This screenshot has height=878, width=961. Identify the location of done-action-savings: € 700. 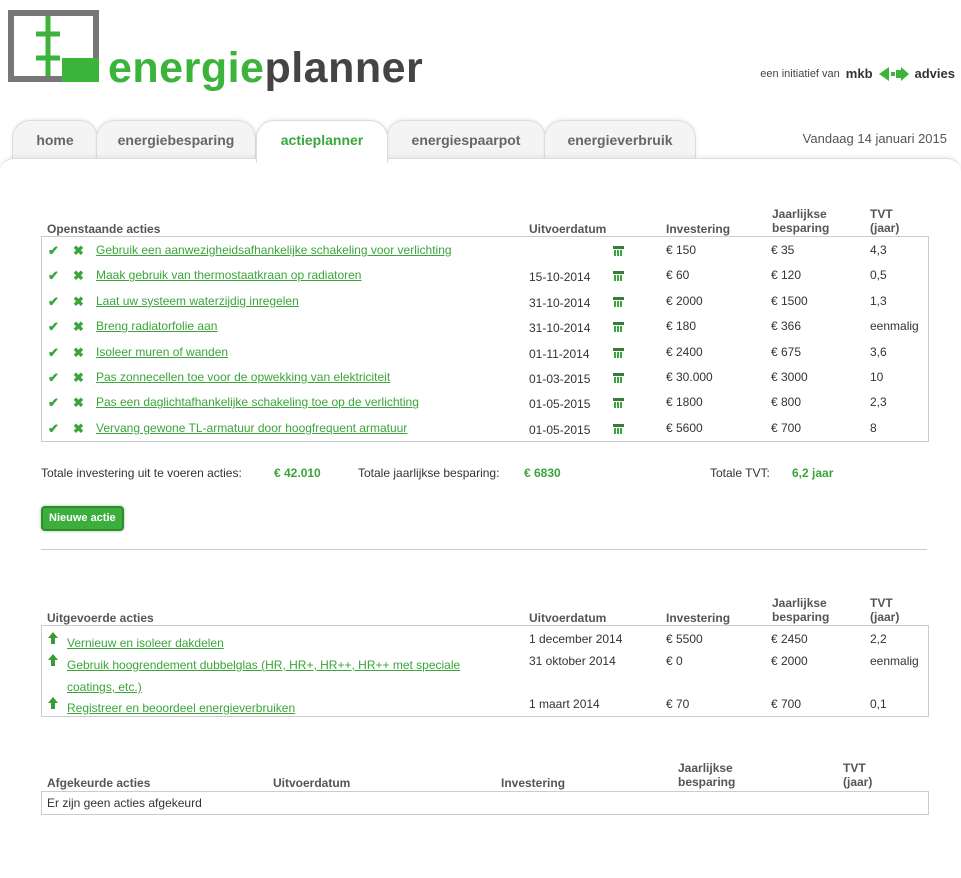
(786, 704).